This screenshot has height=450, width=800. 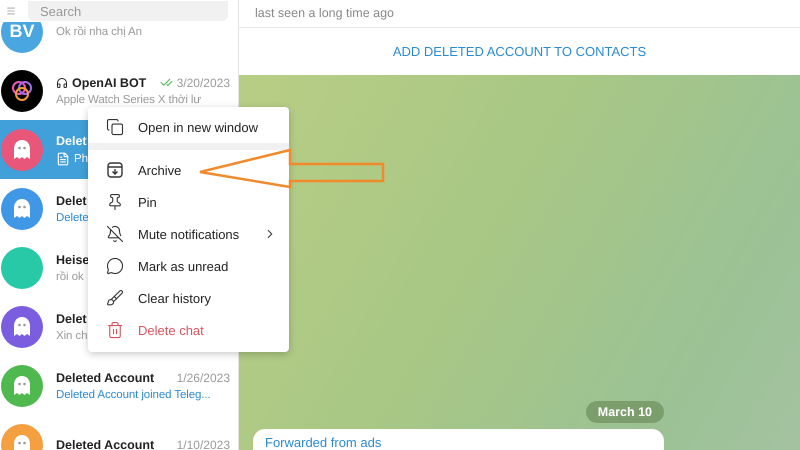 What do you see at coordinates (81, 158) in the screenshot?
I see `chat-preview: Ph` at bounding box center [81, 158].